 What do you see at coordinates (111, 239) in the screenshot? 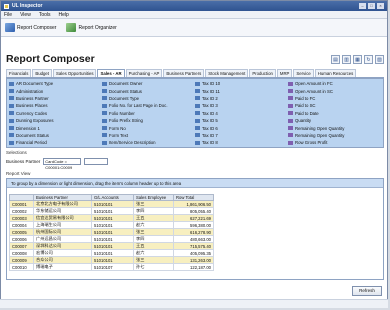
I see `table-row: C00006 广州远昌公司 51010101 李四 480,663.00` at bounding box center [111, 239].